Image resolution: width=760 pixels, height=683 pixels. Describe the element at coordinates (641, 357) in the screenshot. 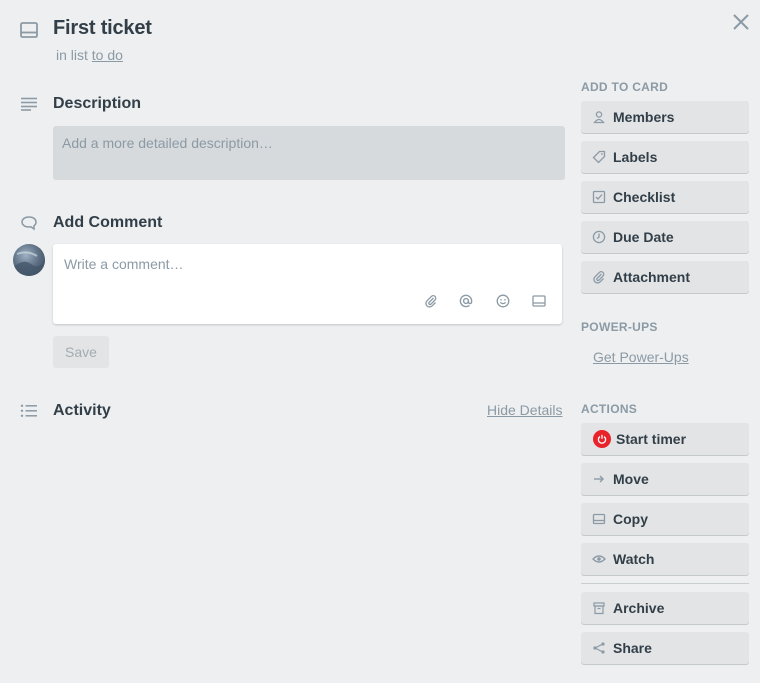

I see `get-power-ups-link: Get Power-Ups` at that location.